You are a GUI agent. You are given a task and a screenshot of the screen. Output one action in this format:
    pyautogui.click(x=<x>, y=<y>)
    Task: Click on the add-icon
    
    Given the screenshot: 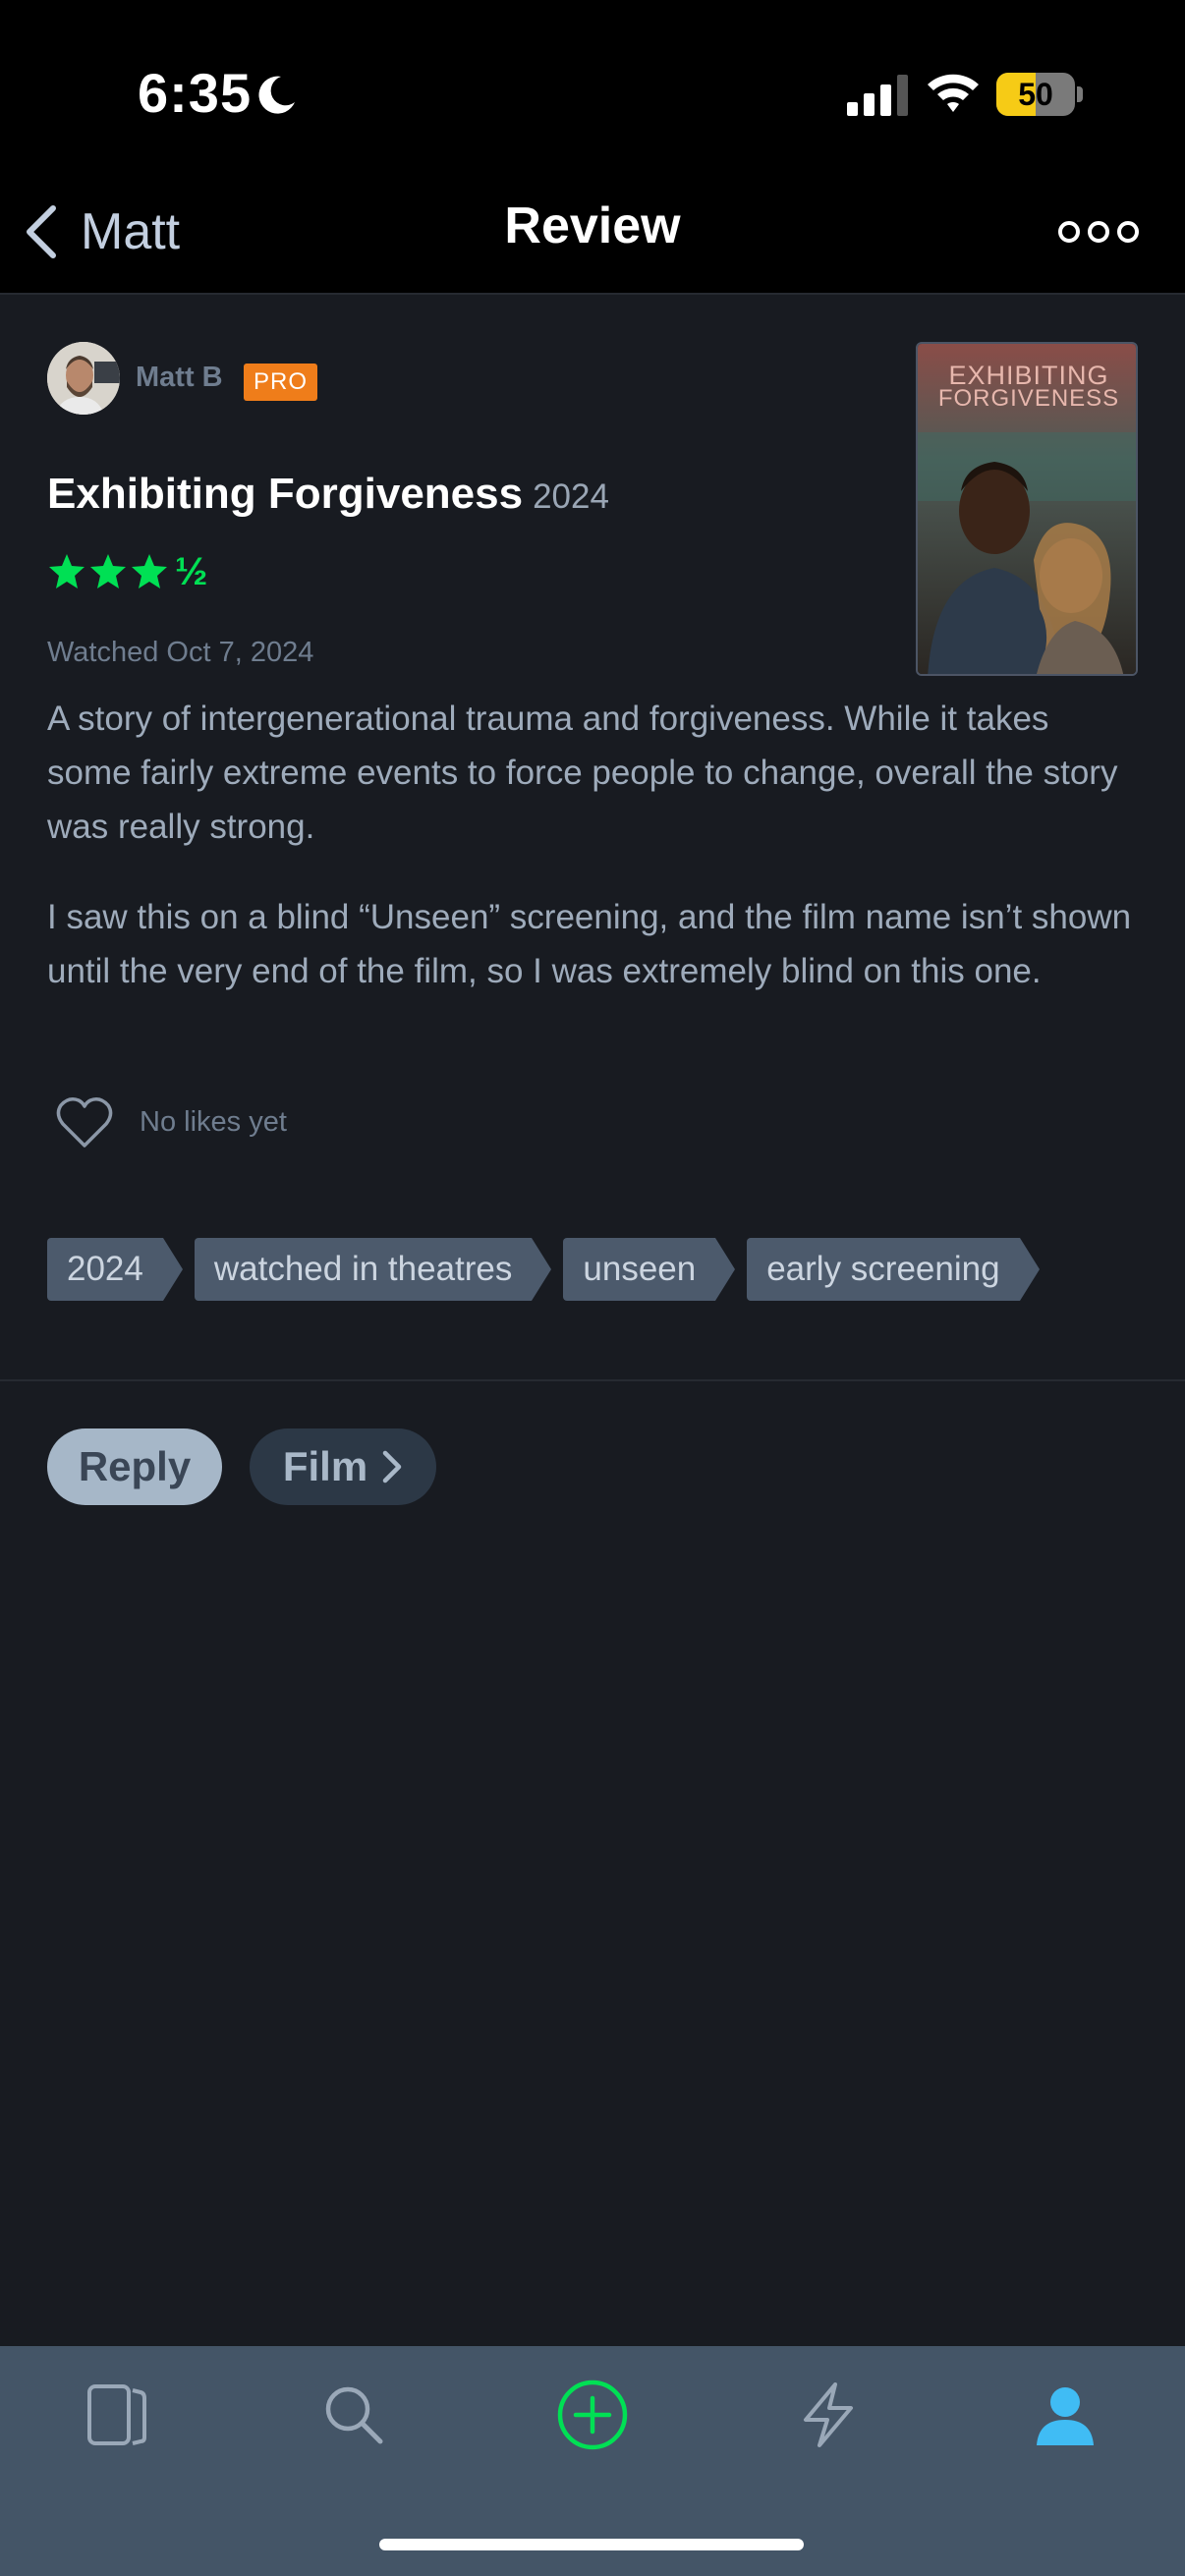 What is the action you would take?
    pyautogui.click(x=592, y=2415)
    